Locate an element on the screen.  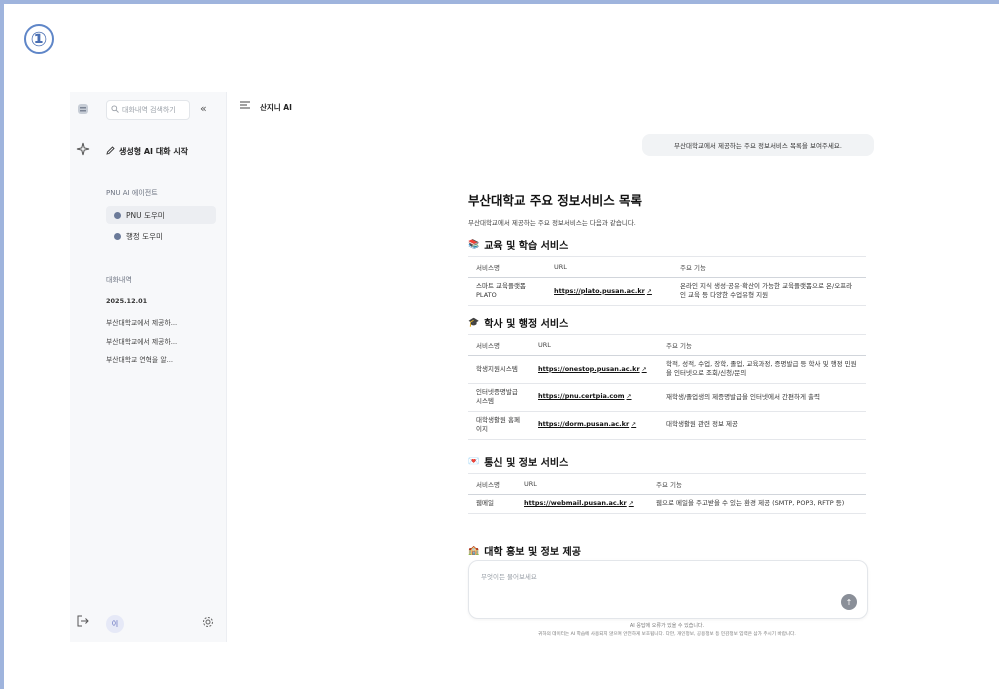
section-heading: 🏫 대학 홍보 및 정보 제공 is located at coordinates (524, 551).